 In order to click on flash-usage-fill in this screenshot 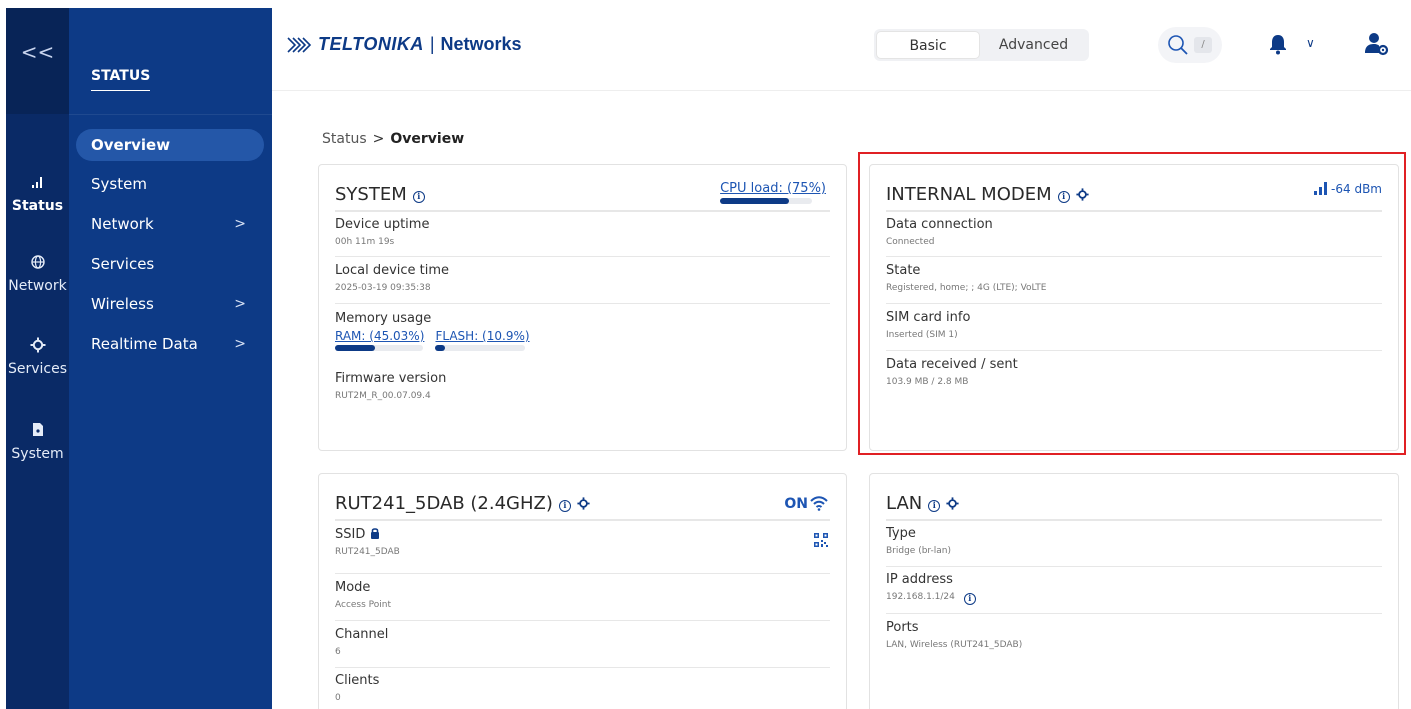, I will do `click(440, 348)`.